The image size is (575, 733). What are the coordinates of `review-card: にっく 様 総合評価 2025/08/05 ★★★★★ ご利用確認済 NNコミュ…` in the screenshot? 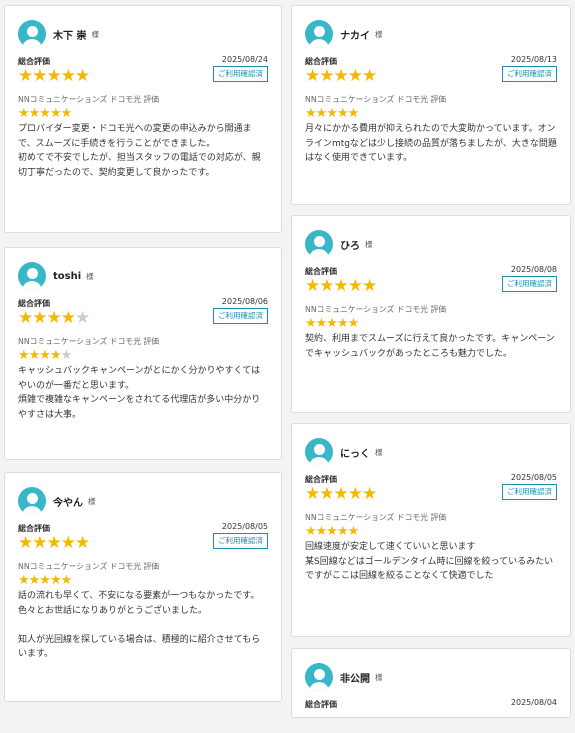 It's located at (431, 530).